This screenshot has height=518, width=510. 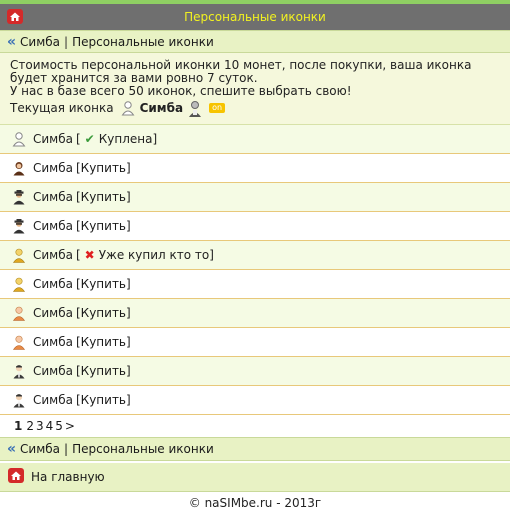 What do you see at coordinates (217, 108) in the screenshot?
I see `on-badge: on` at bounding box center [217, 108].